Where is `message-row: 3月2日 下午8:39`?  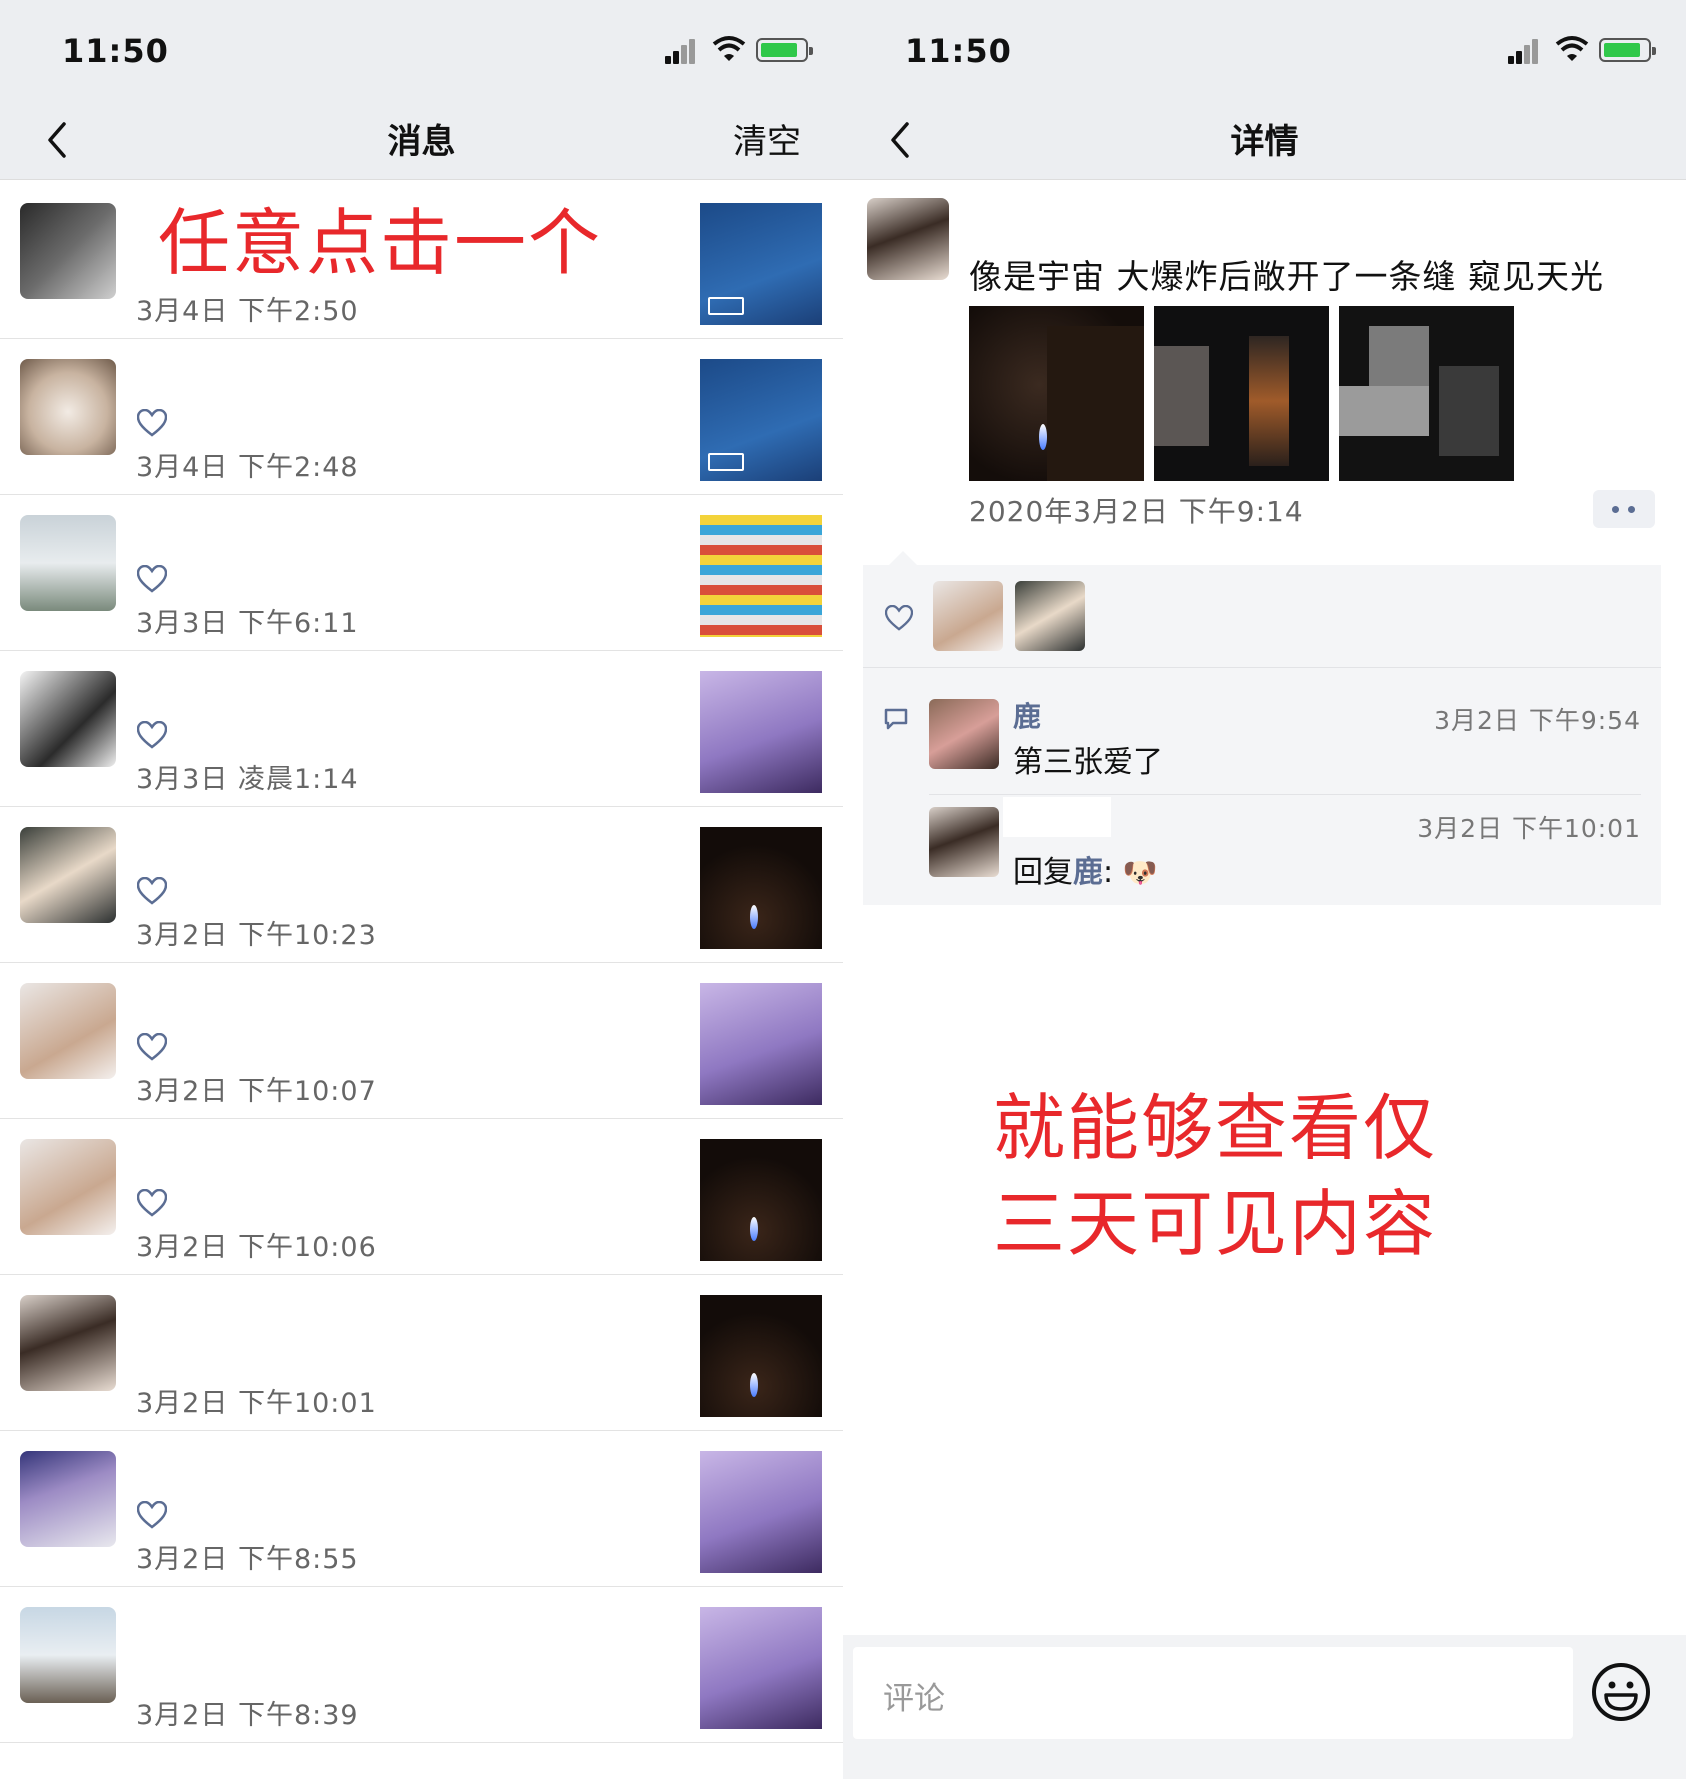
message-row: 3月2日 下午8:39 is located at coordinates (421, 1665).